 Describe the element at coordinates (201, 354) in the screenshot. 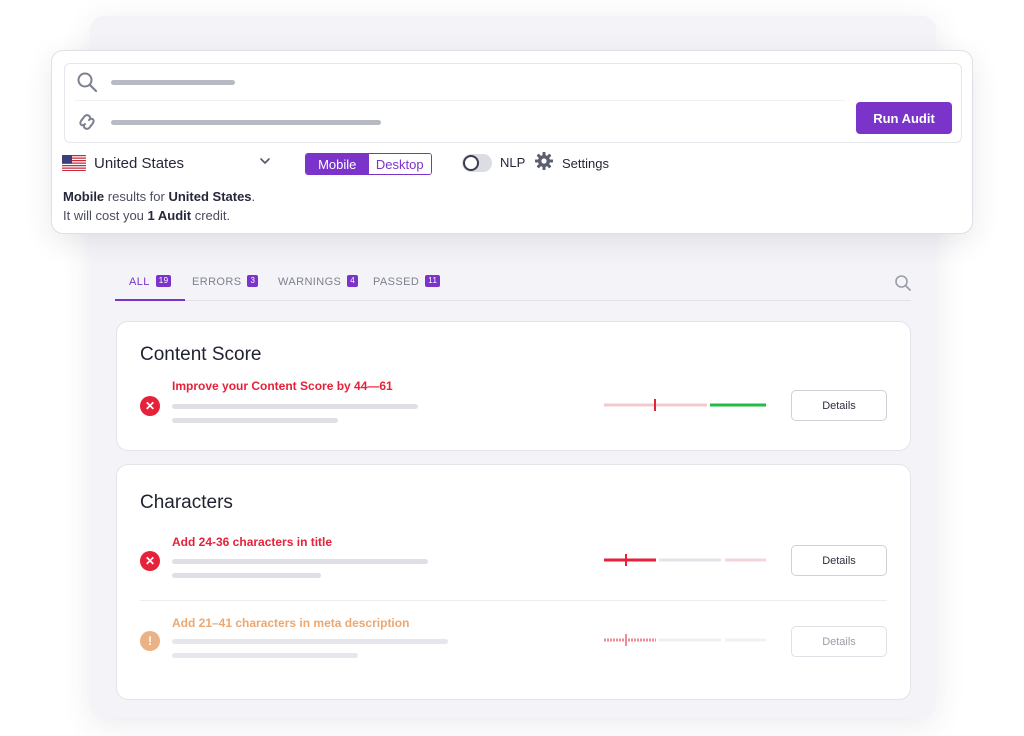

I see `section-title: Content Score` at that location.